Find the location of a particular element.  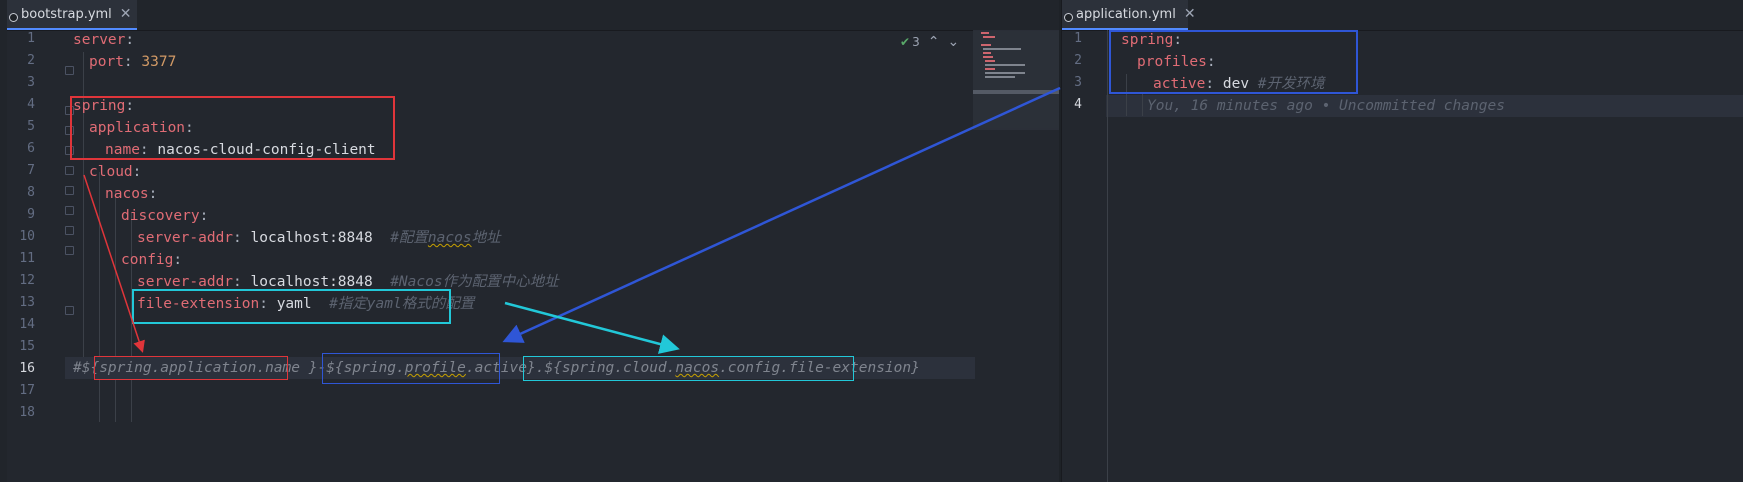

line-number: 13 is located at coordinates (27, 302).